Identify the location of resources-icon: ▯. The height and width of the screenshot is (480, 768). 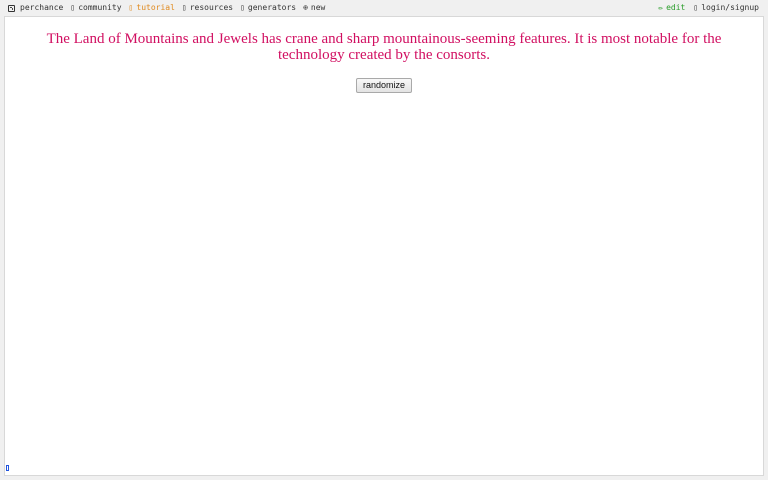
(184, 7).